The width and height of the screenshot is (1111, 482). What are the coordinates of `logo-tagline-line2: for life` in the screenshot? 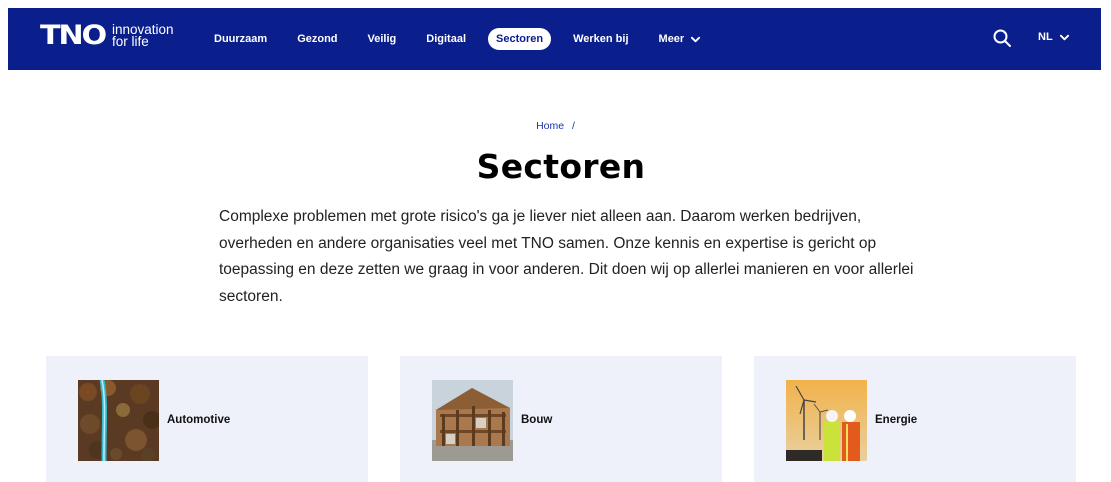 It's located at (130, 41).